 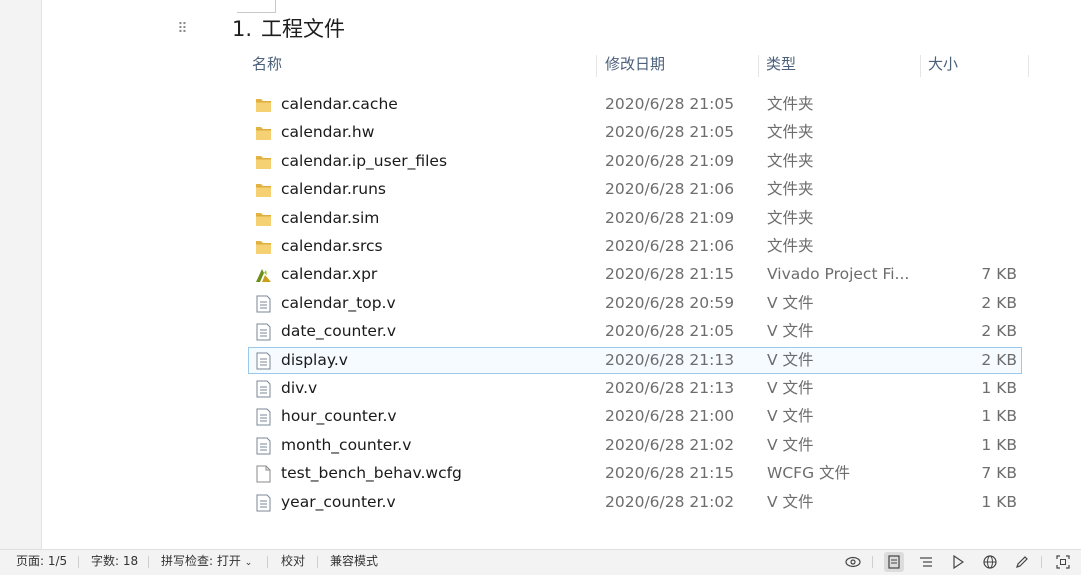 I want to click on file-name: date_counter.v, so click(x=339, y=331).